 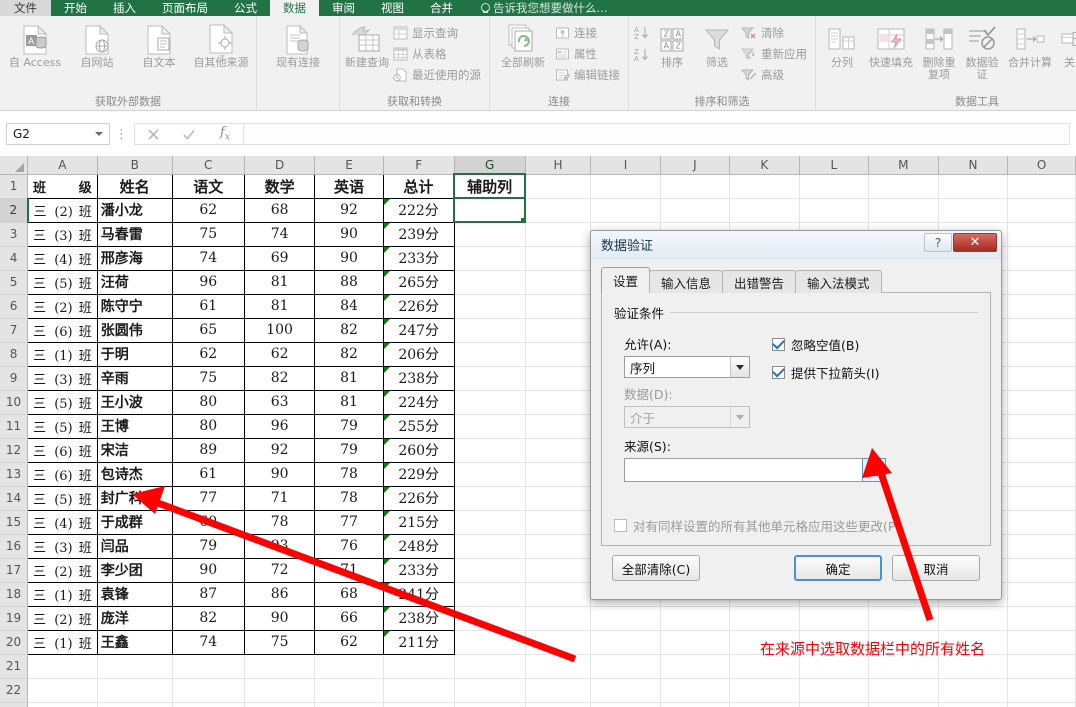 What do you see at coordinates (14, 498) in the screenshot?
I see `row-header-14: 14` at bounding box center [14, 498].